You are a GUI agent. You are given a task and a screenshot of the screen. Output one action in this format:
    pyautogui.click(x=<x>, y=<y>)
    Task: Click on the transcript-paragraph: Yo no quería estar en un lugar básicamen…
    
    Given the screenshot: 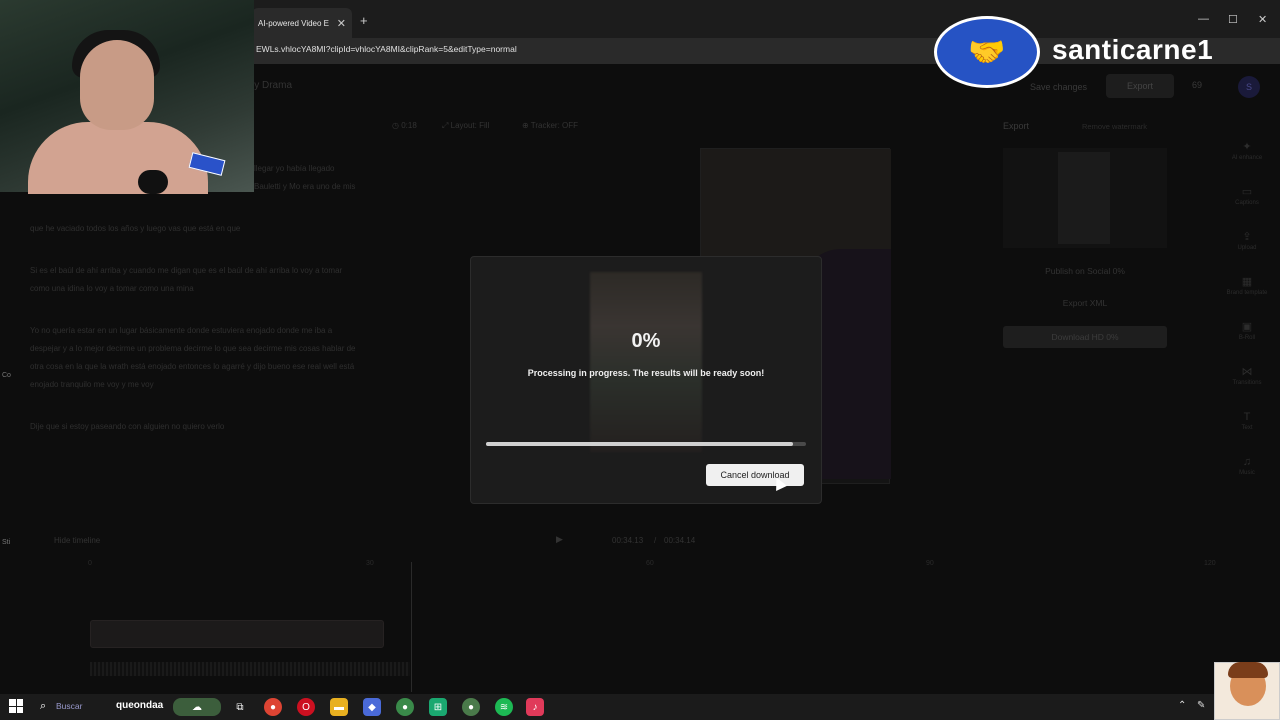 What is the action you would take?
    pyautogui.click(x=195, y=358)
    